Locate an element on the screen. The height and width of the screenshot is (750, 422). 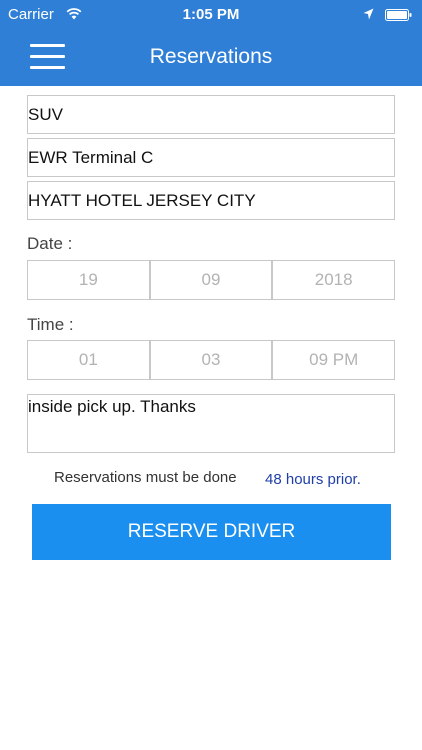
dropoff-location-field: HYATT HOTEL JERSEY CITY is located at coordinates (211, 200).